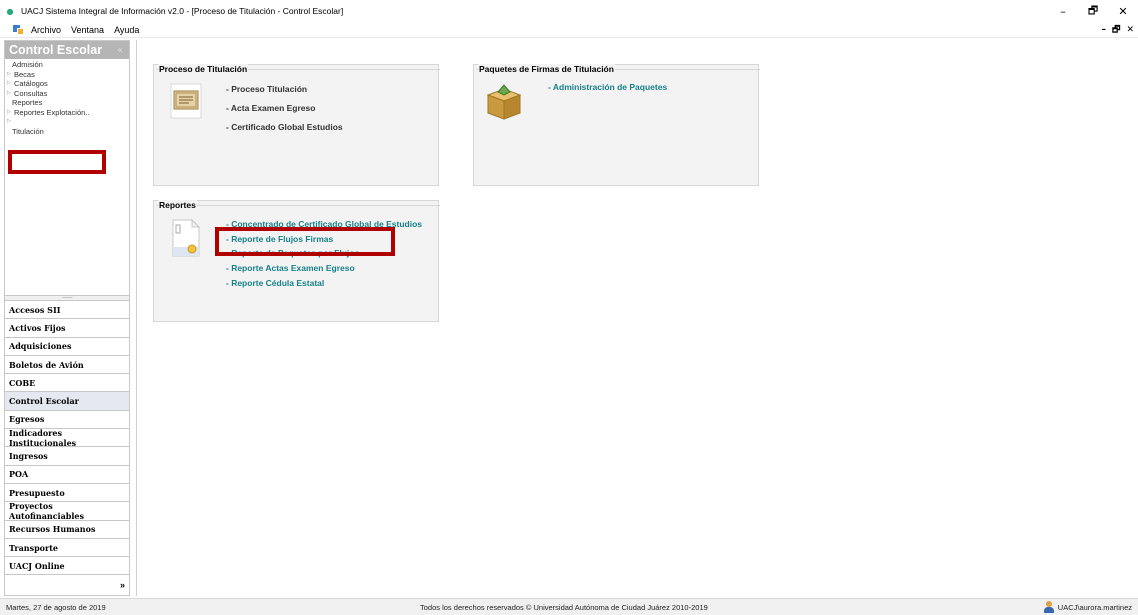 Image resolution: width=1138 pixels, height=615 pixels. Describe the element at coordinates (1130, 30) in the screenshot. I see `mdi-close-button: ✕` at that location.